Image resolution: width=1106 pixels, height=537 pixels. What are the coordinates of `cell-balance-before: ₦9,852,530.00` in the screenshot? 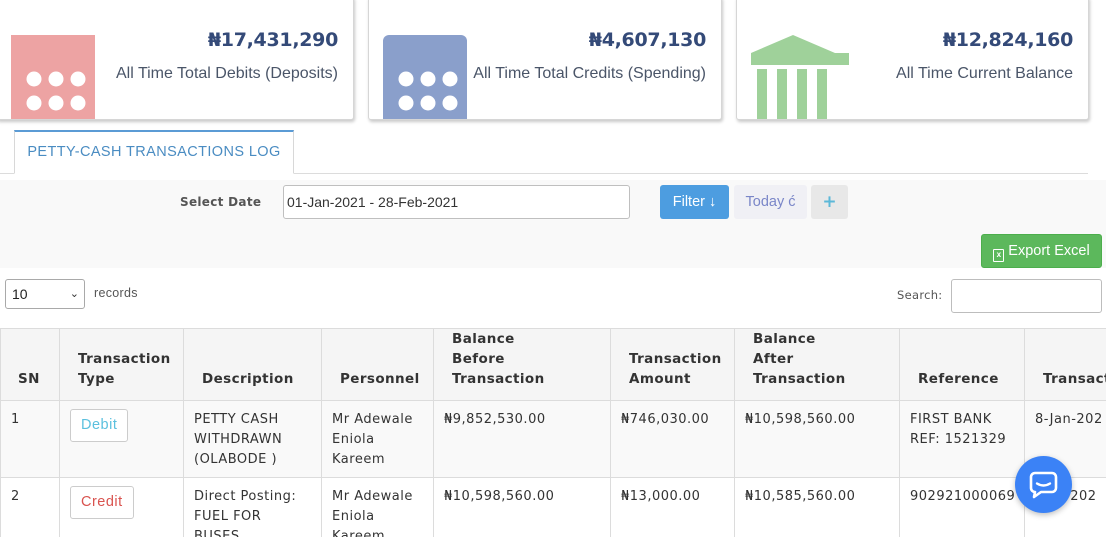 It's located at (522, 439).